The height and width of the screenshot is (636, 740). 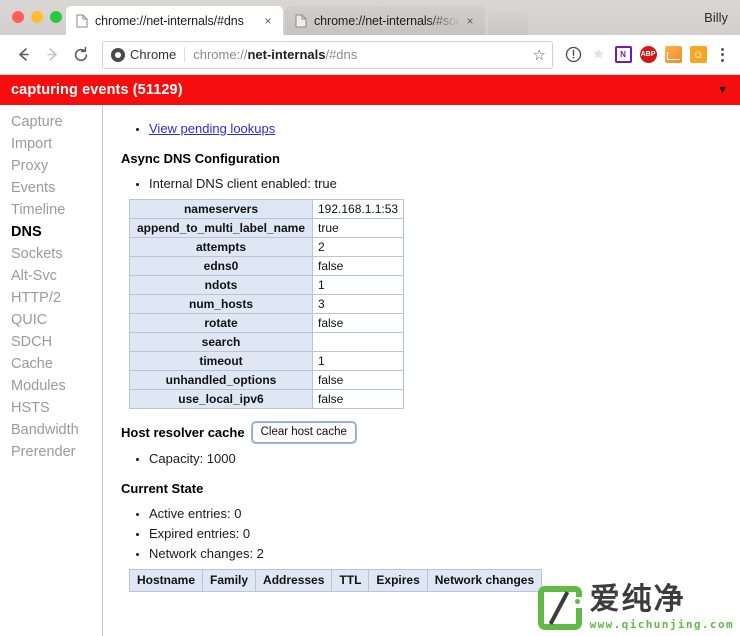 I want to click on host-resolver-cache-header: Host resolver cache Clear host cache, so click(x=426, y=432).